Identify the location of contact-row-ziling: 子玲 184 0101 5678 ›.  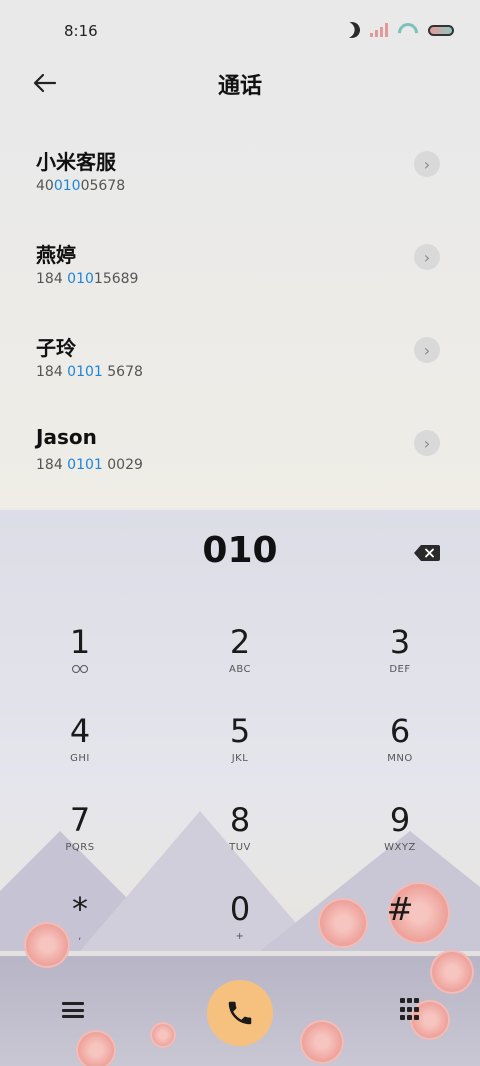
(240, 349).